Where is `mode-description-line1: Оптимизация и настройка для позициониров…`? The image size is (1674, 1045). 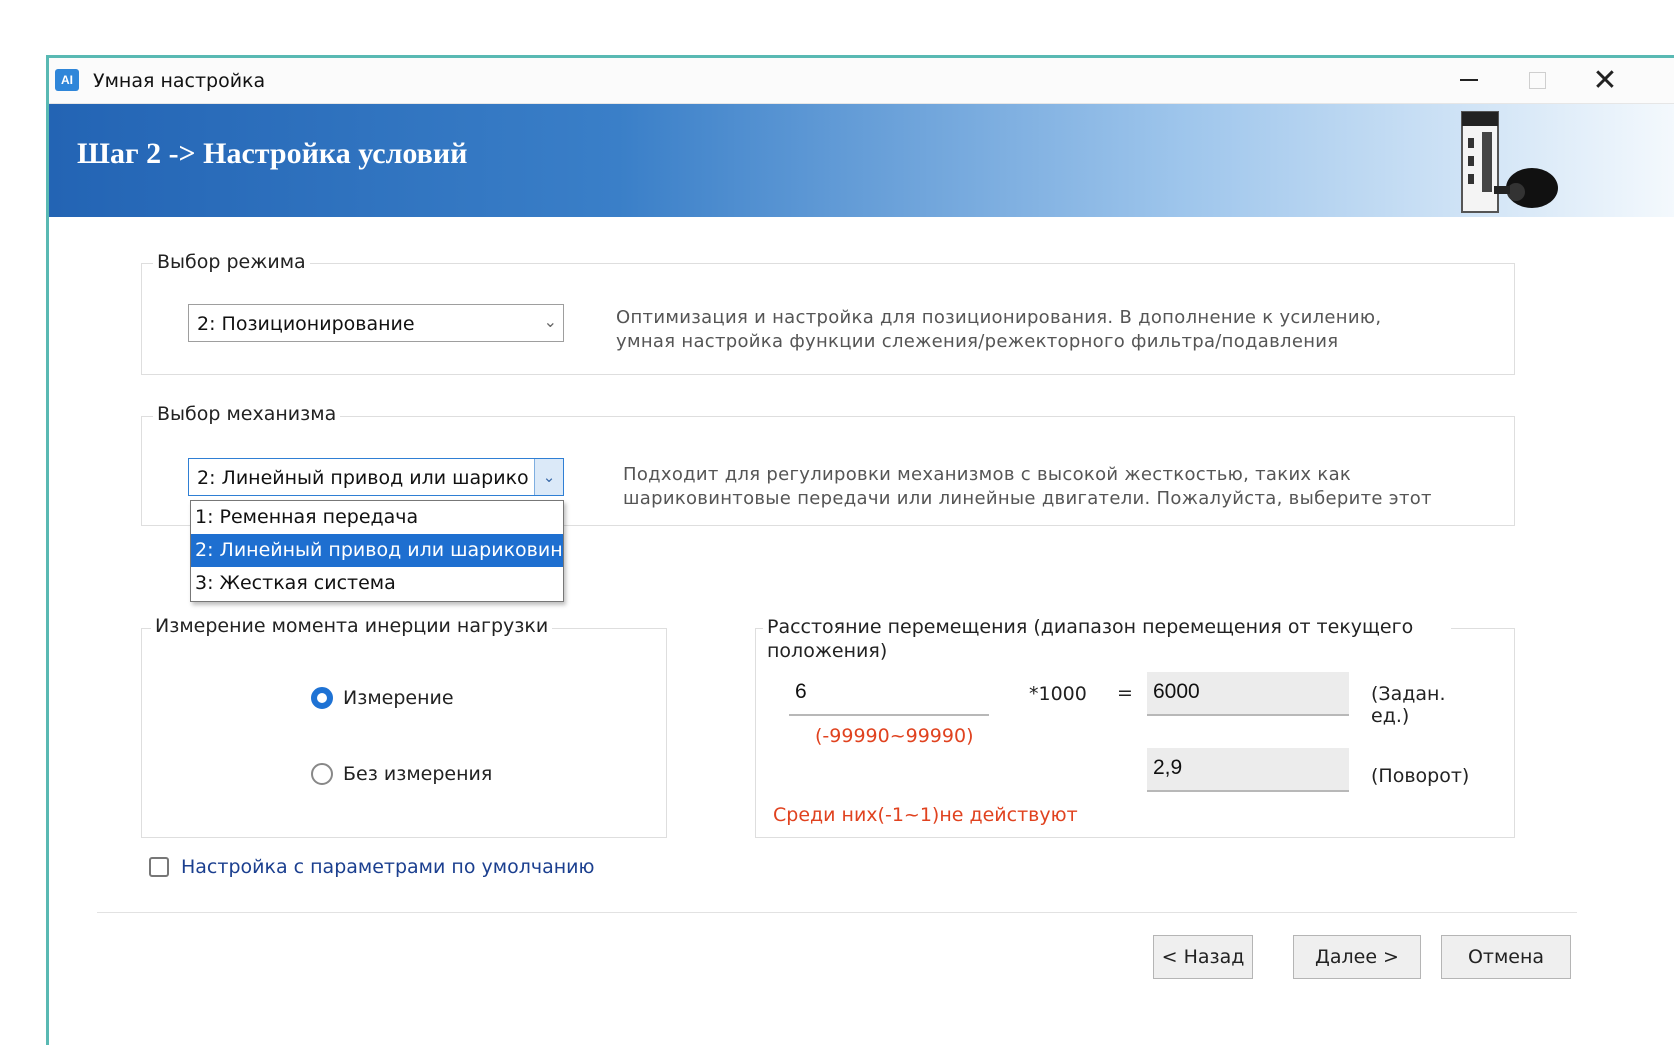 mode-description-line1: Оптимизация и настройка для позициониров… is located at coordinates (999, 317).